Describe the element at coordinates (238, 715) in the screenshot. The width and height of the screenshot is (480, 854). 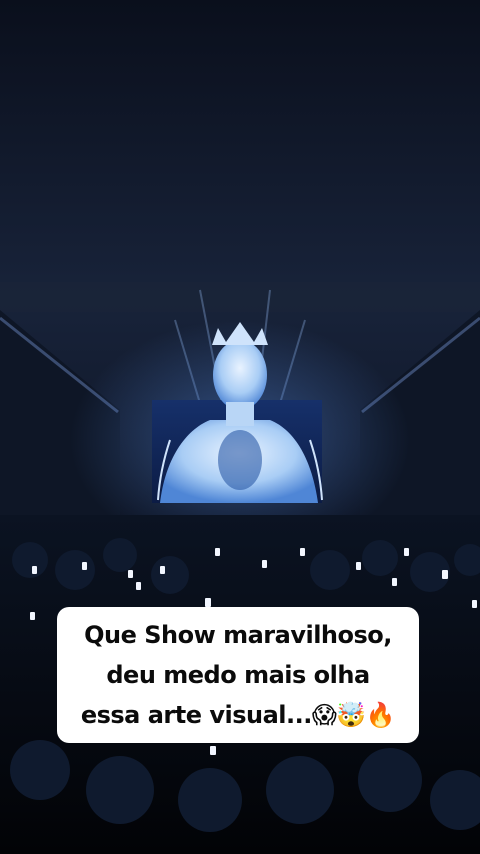
I see `caption-line-3: essa arte visual...😱🤯🔥` at that location.